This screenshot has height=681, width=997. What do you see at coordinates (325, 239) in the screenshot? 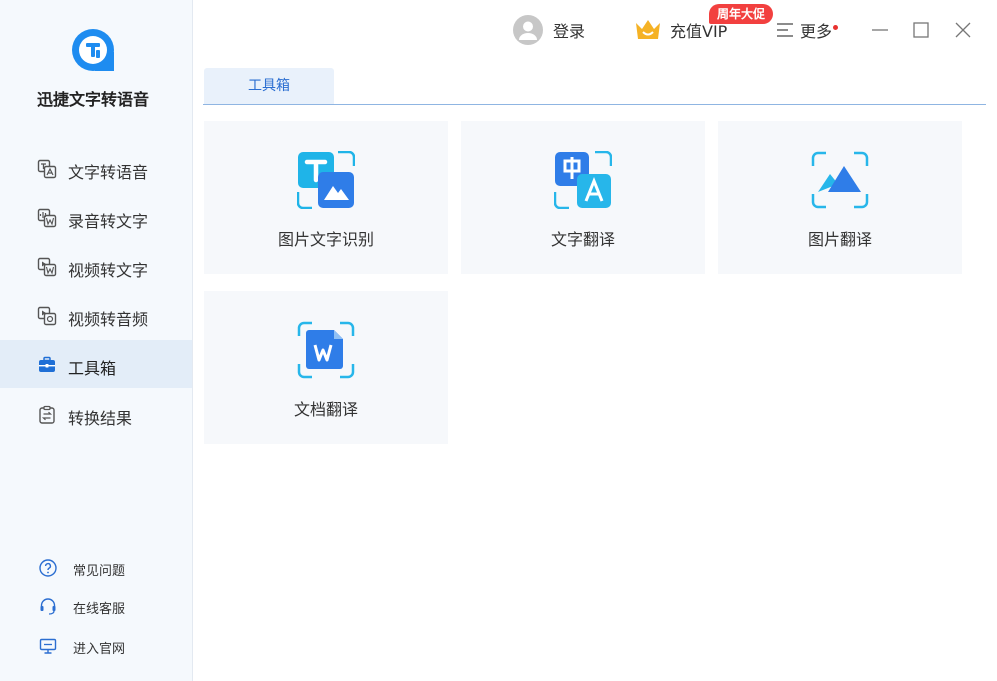
I see `tool-card-label: 图片文字识别` at bounding box center [325, 239].